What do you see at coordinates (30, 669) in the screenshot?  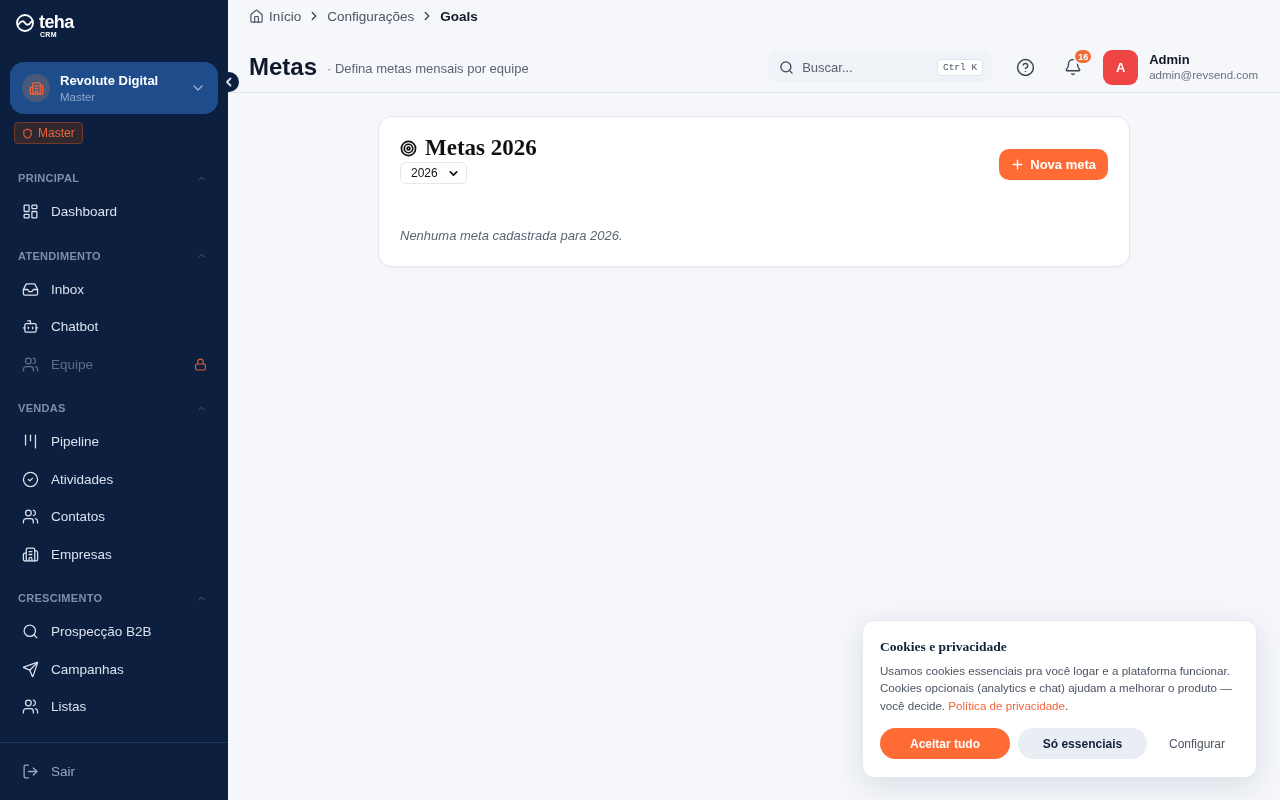 I see `paper-plane-icon` at bounding box center [30, 669].